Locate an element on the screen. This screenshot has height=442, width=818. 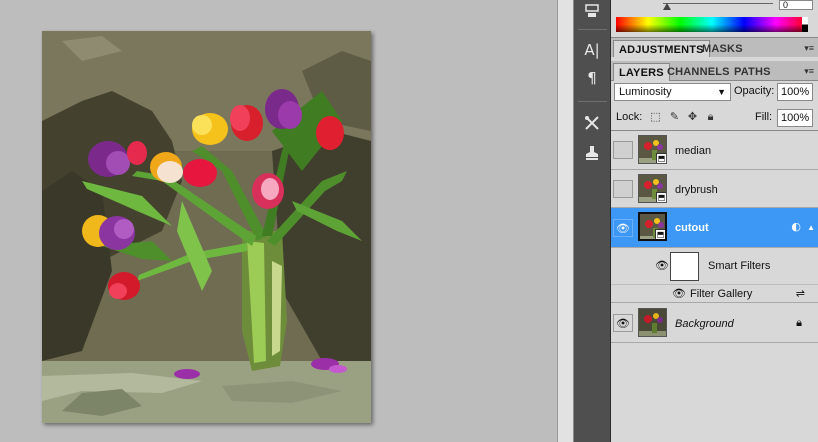
layer-name: median is located at coordinates (693, 151).